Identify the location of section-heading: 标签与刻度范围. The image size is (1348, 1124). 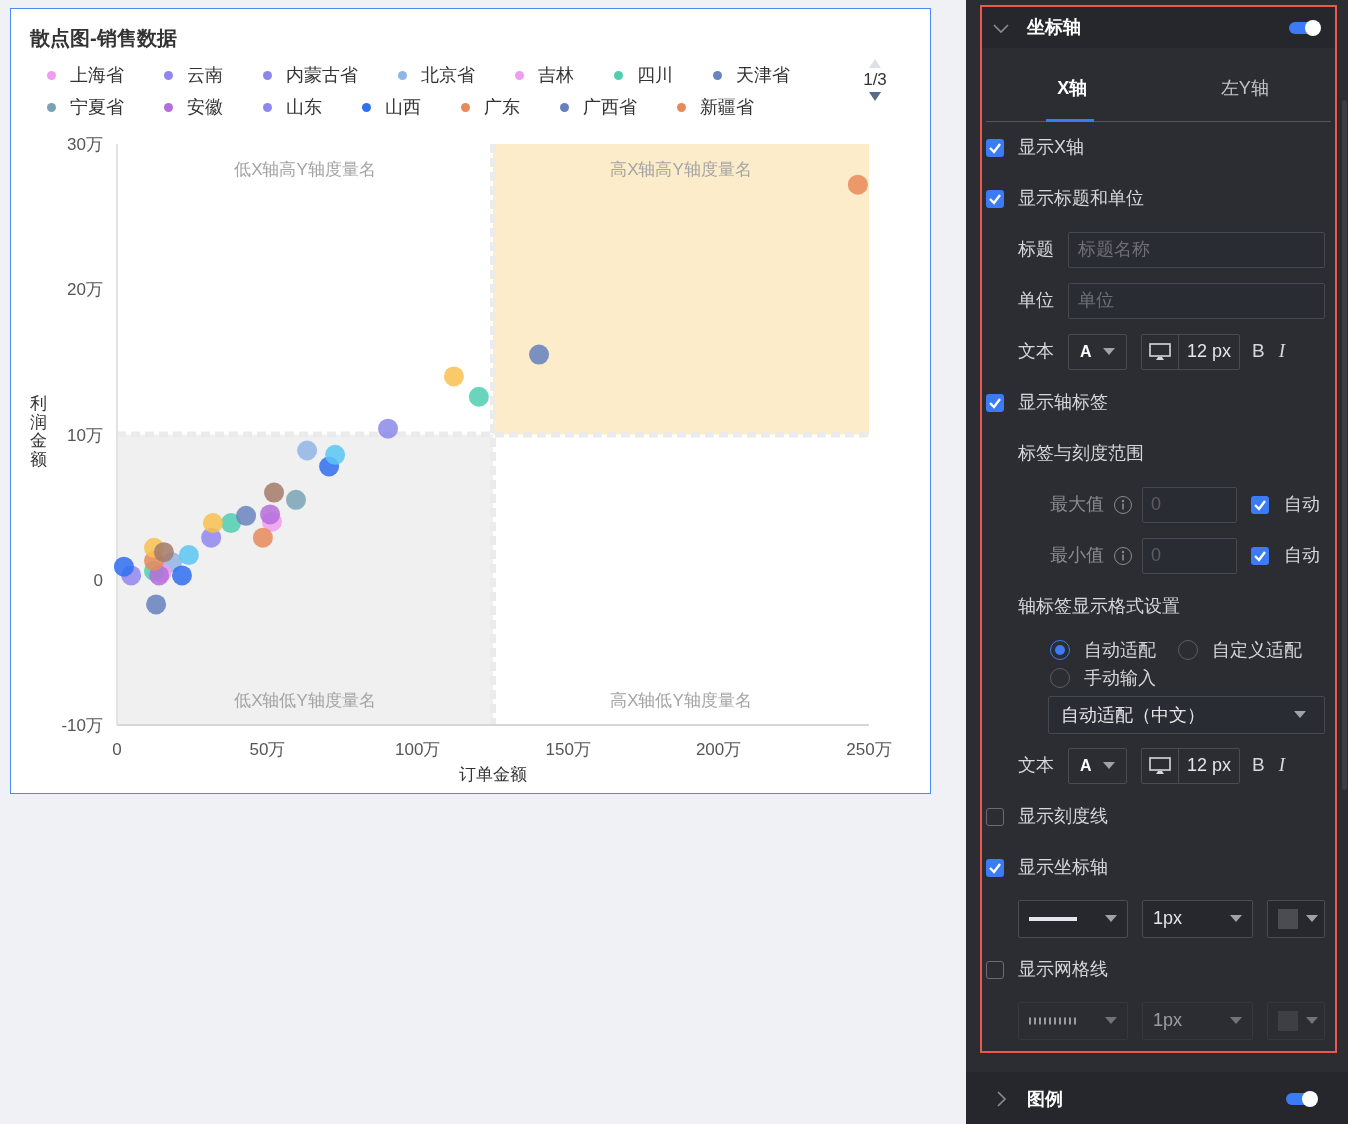
(1081, 453).